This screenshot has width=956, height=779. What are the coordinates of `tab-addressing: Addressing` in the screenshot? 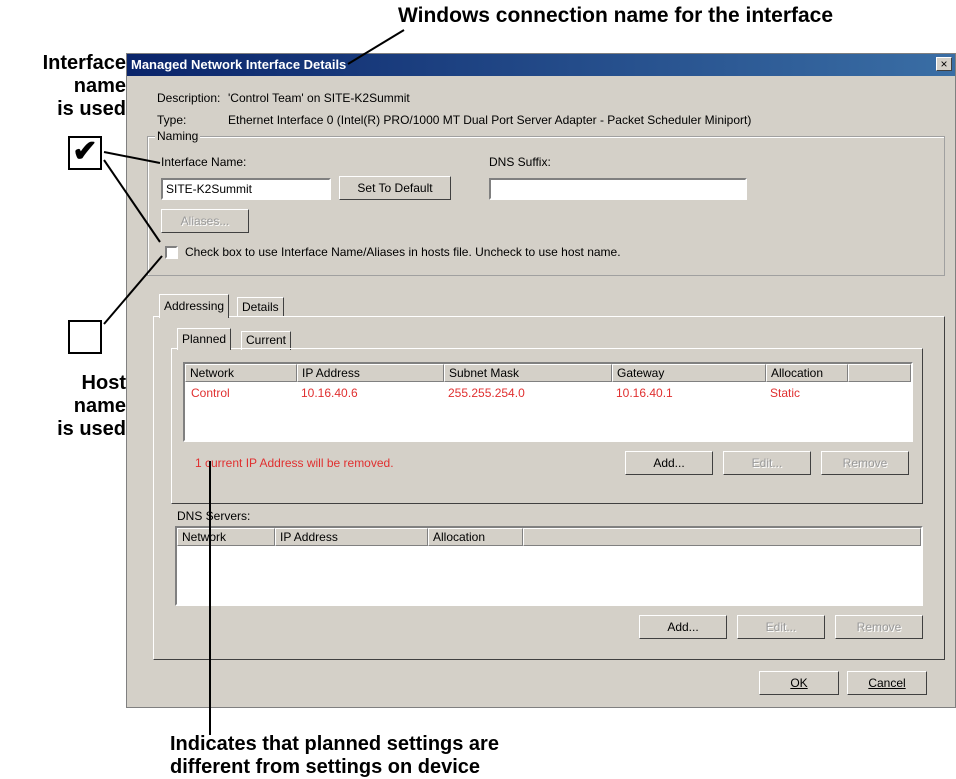 It's located at (194, 306).